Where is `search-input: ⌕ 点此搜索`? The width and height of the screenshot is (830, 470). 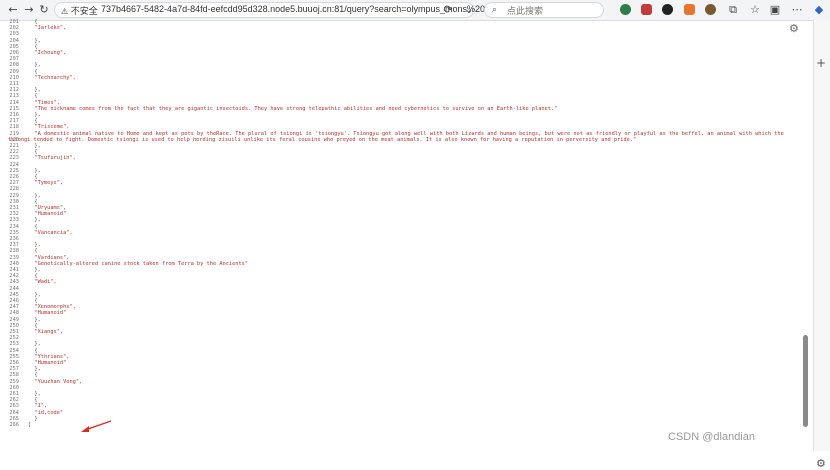
search-input: ⌕ 点此搜索 is located at coordinates (544, 10).